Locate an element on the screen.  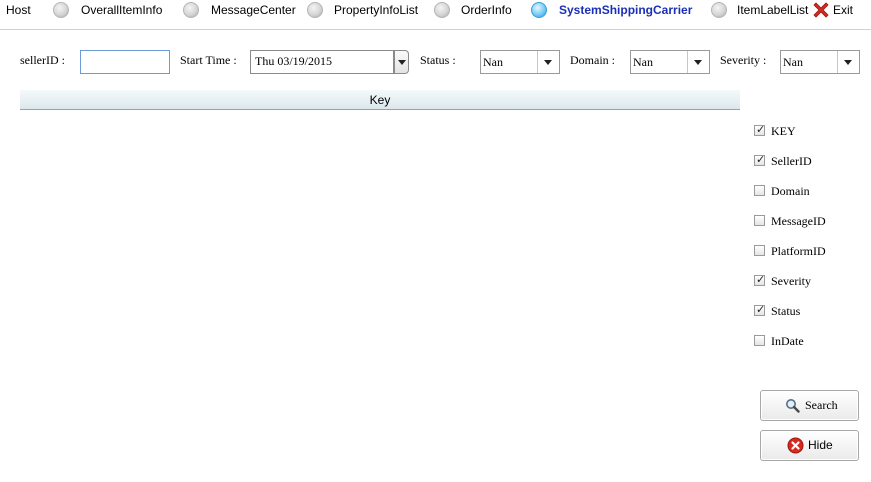
severity-dropdown-button is located at coordinates (848, 62).